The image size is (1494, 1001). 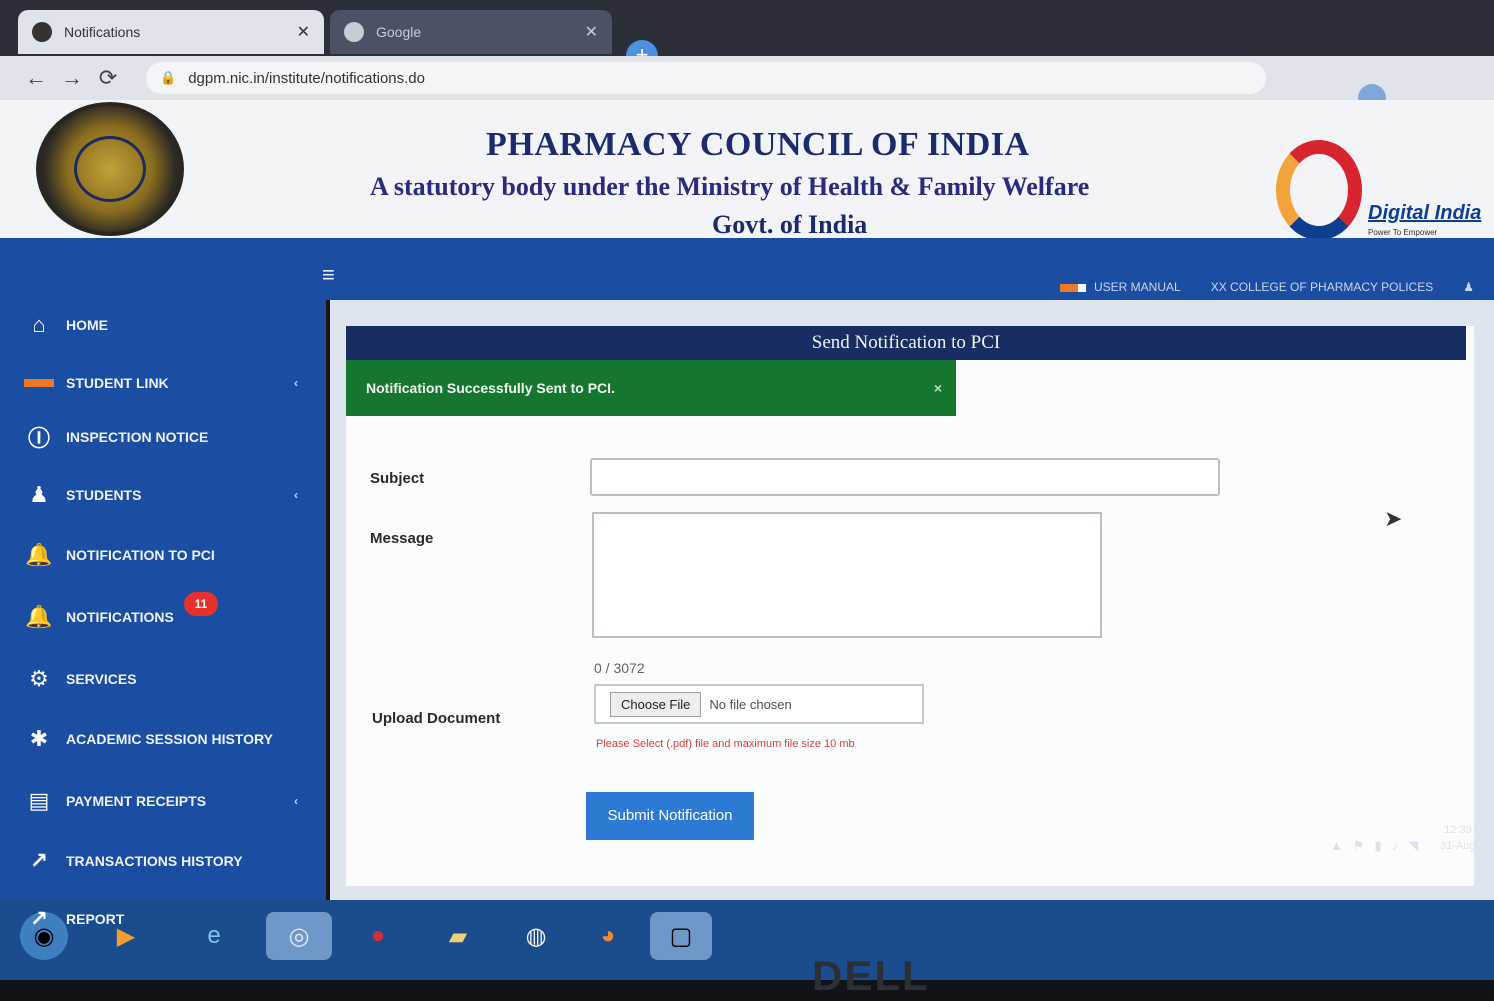 What do you see at coordinates (39, 324) in the screenshot?
I see `home-icon: ⌂` at bounding box center [39, 324].